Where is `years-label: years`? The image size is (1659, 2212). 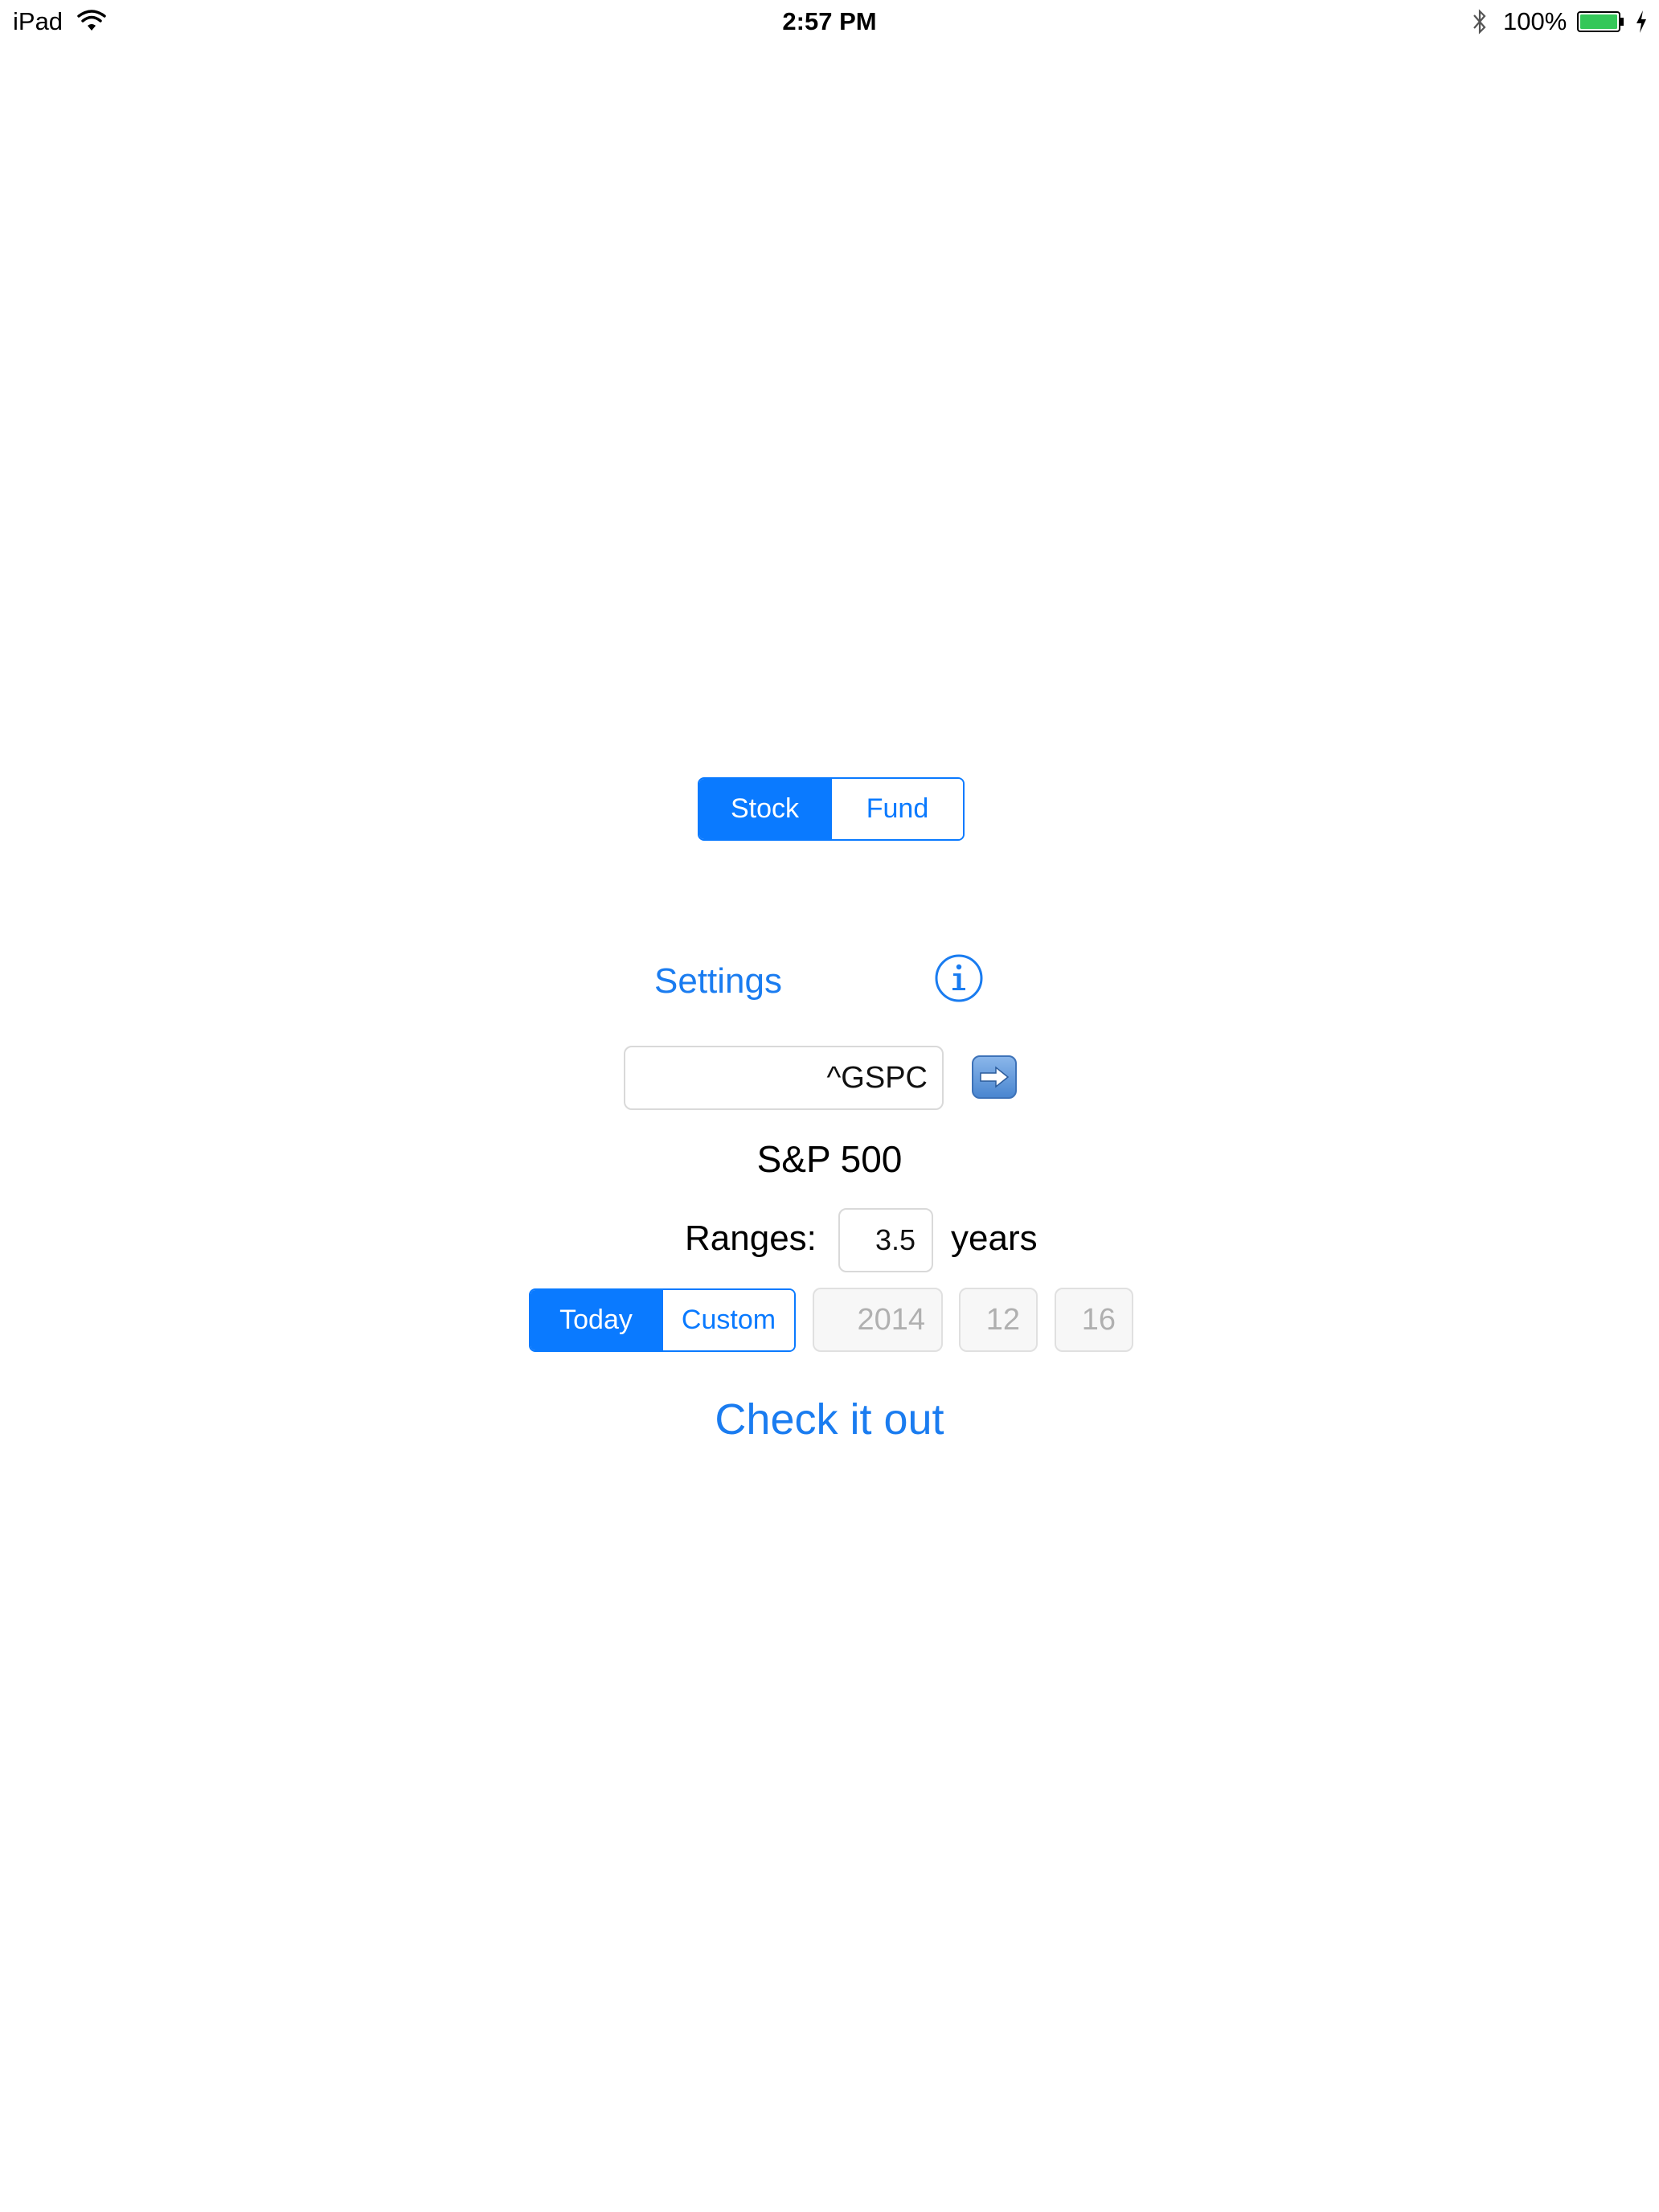
years-label: years is located at coordinates (994, 1238).